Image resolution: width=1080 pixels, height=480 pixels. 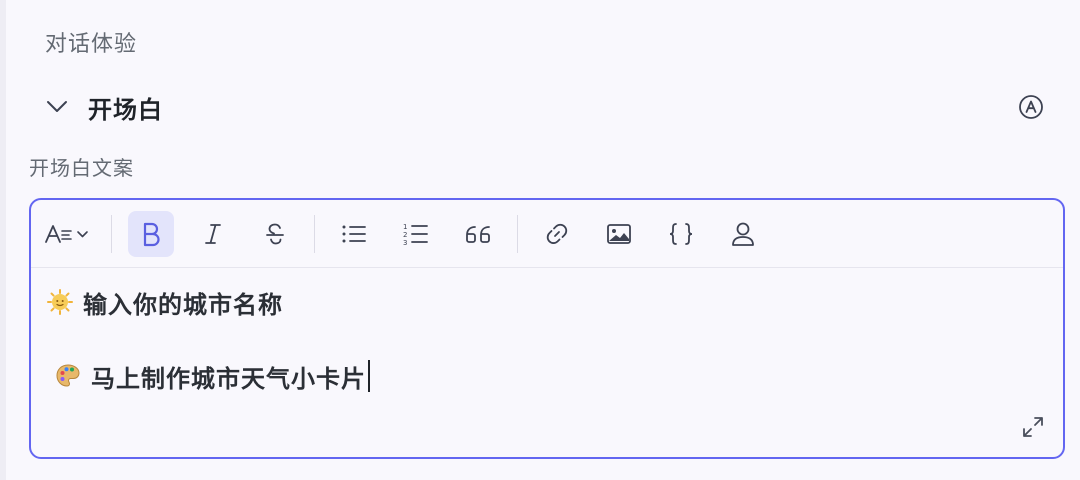 I want to click on text-caret, so click(x=369, y=376).